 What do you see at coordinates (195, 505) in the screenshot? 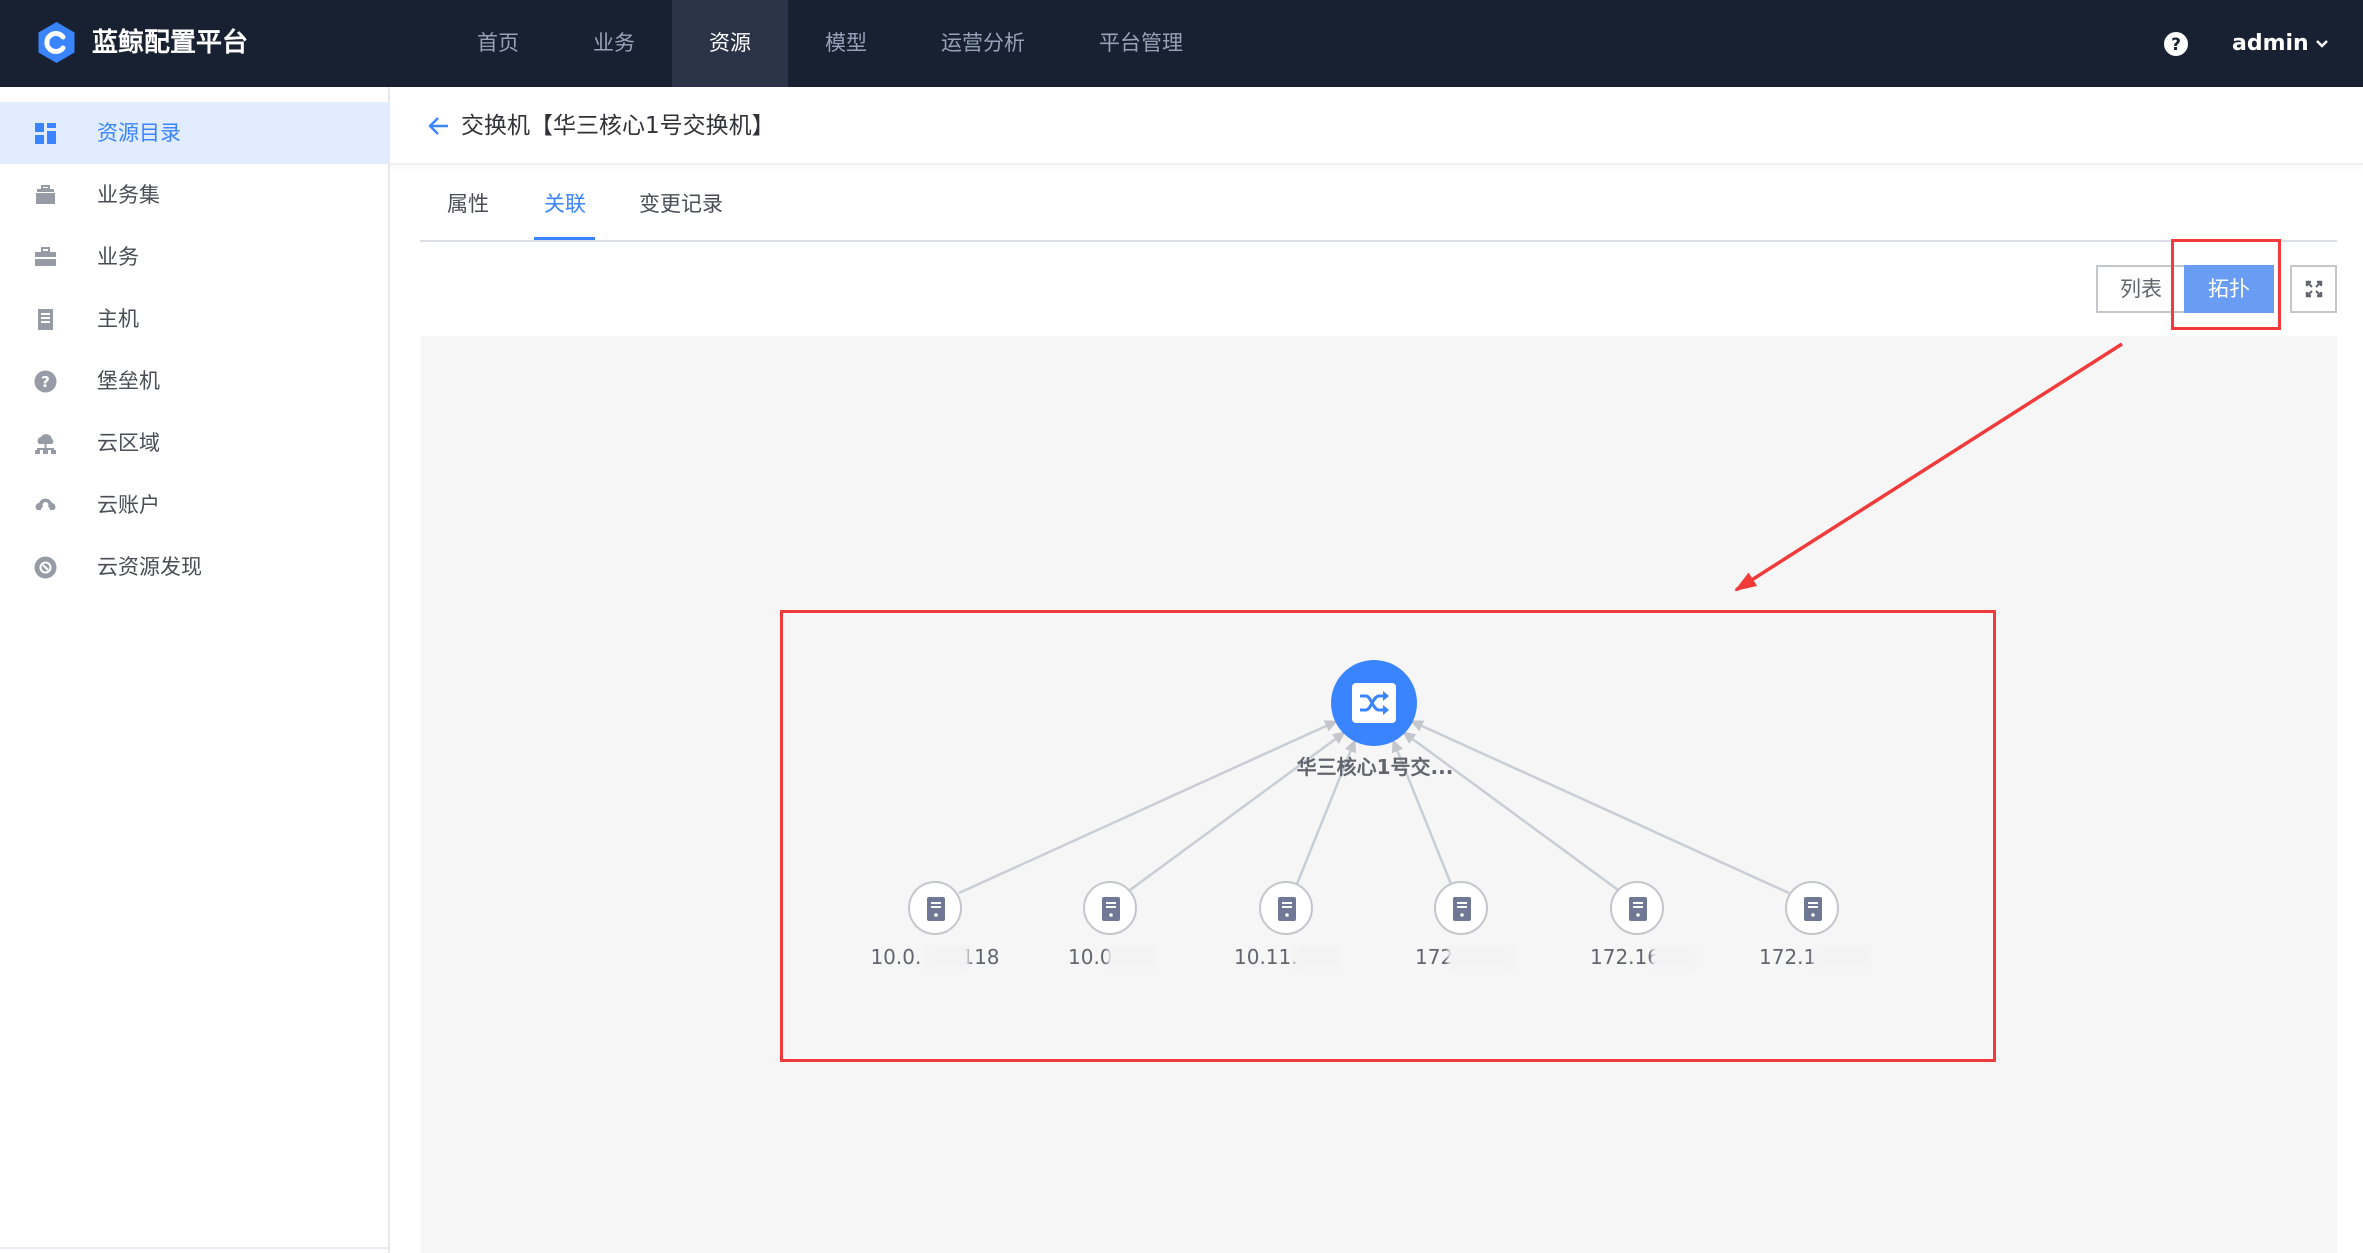
I see `sidebar-item-cloud-account: 云账户` at bounding box center [195, 505].